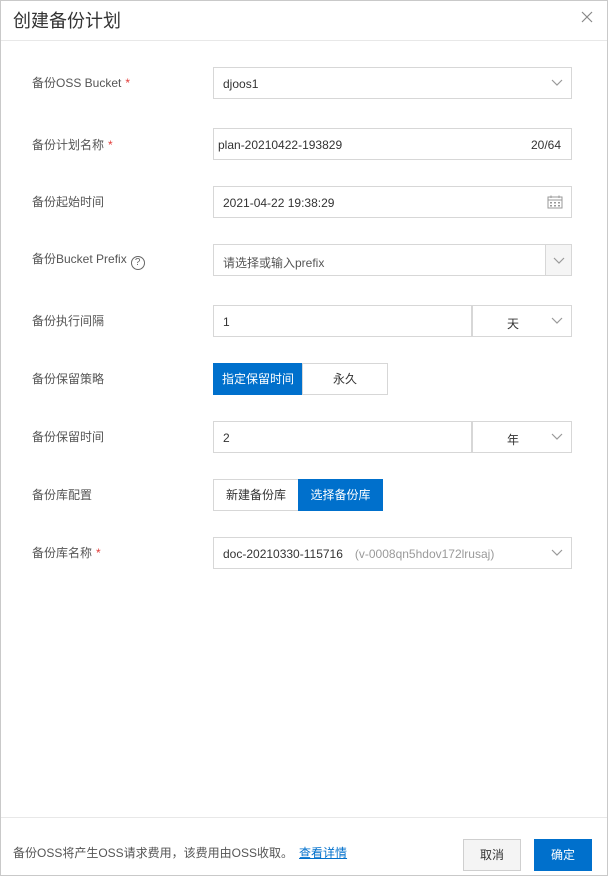  I want to click on start-time-value: 2021-04-22 19:38:29, so click(279, 203).